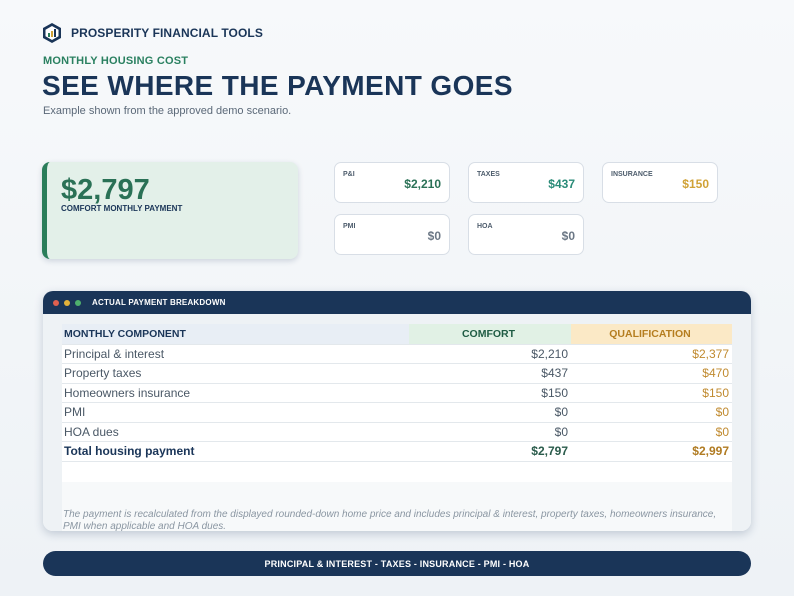  I want to click on metric-label: TAXES, so click(488, 174).